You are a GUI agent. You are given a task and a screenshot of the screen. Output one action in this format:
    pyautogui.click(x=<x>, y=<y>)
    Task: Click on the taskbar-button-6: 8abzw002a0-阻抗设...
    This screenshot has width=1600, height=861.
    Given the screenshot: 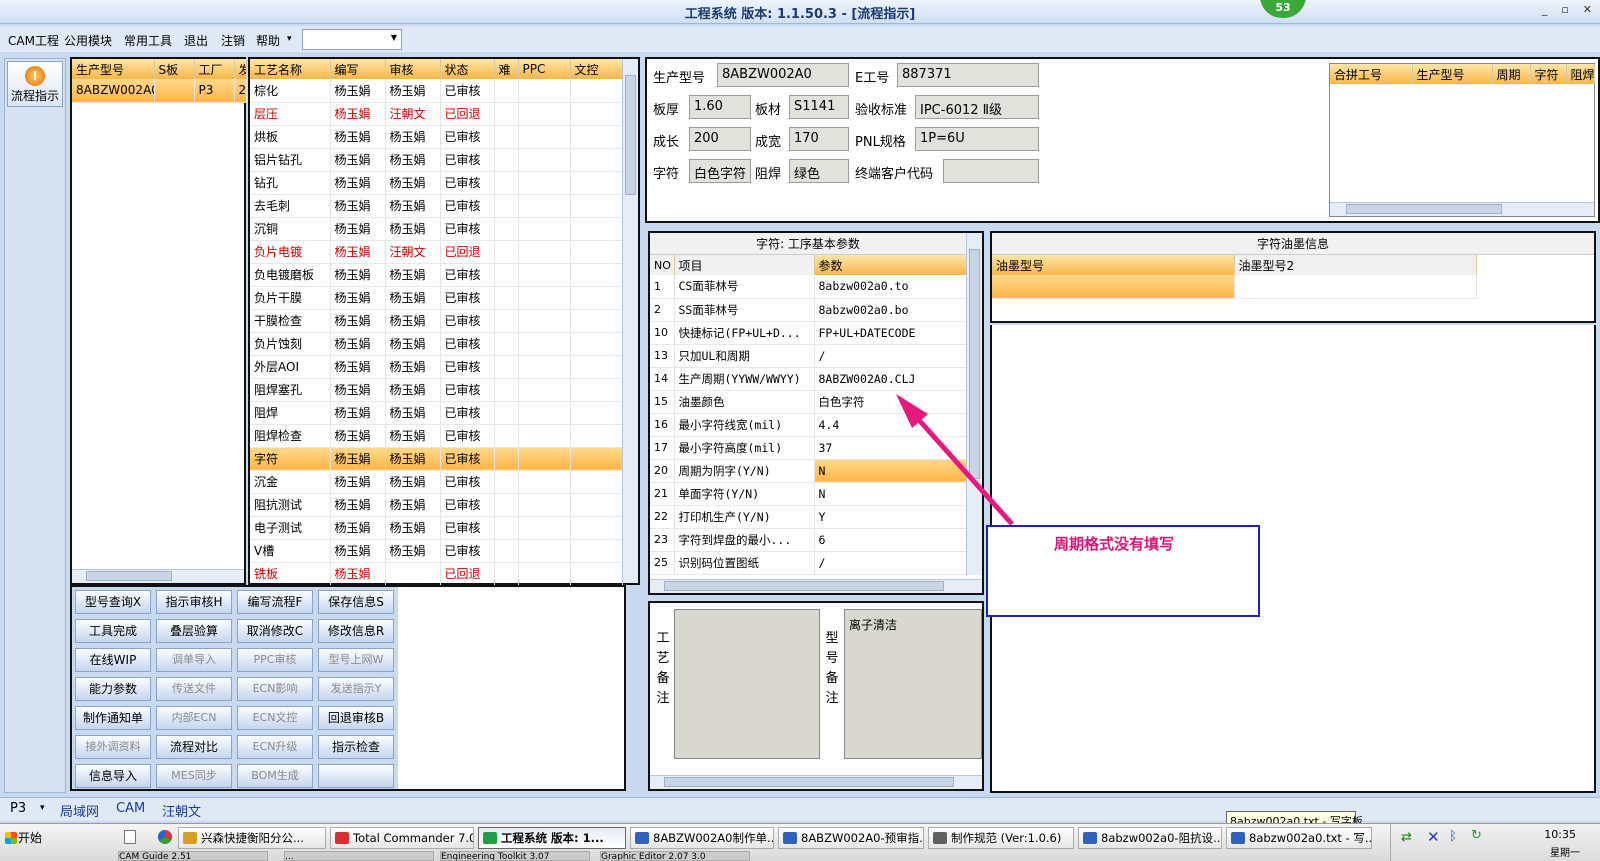 What is the action you would take?
    pyautogui.click(x=1150, y=838)
    